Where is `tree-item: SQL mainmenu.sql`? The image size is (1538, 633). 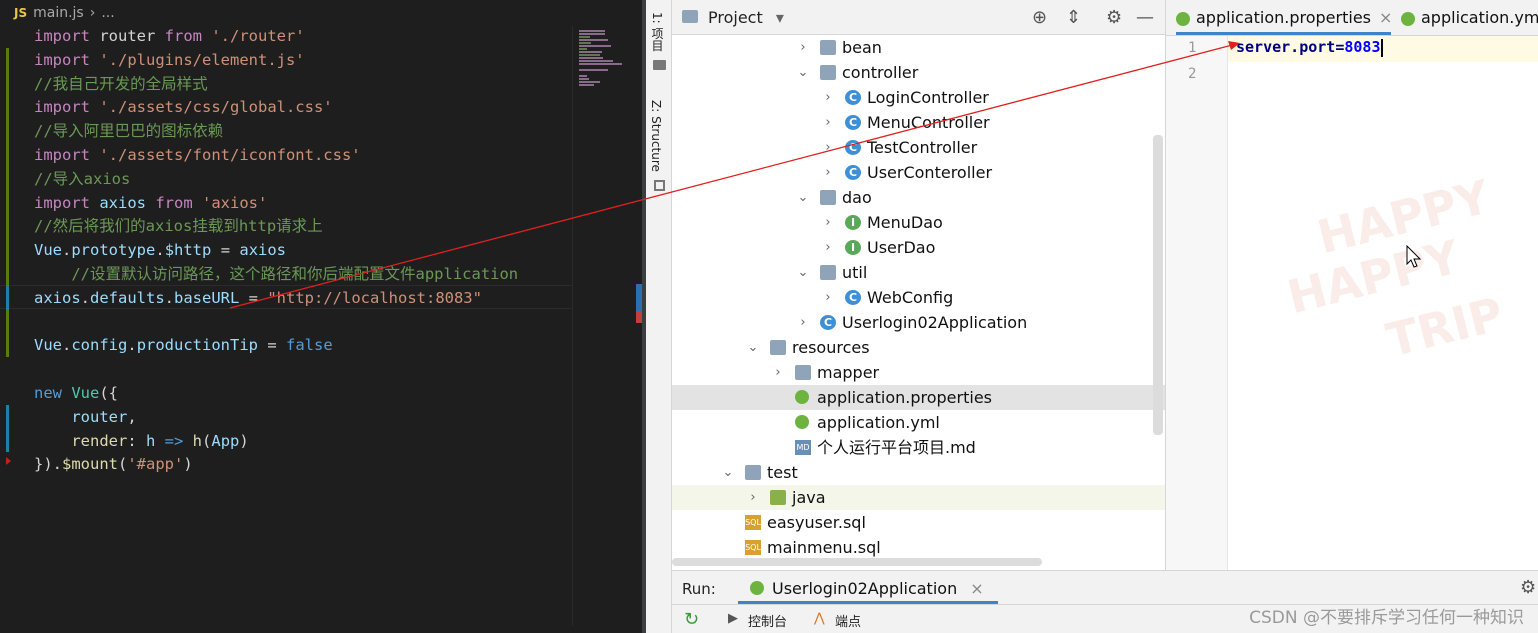 tree-item: SQL mainmenu.sql is located at coordinates (918, 547).